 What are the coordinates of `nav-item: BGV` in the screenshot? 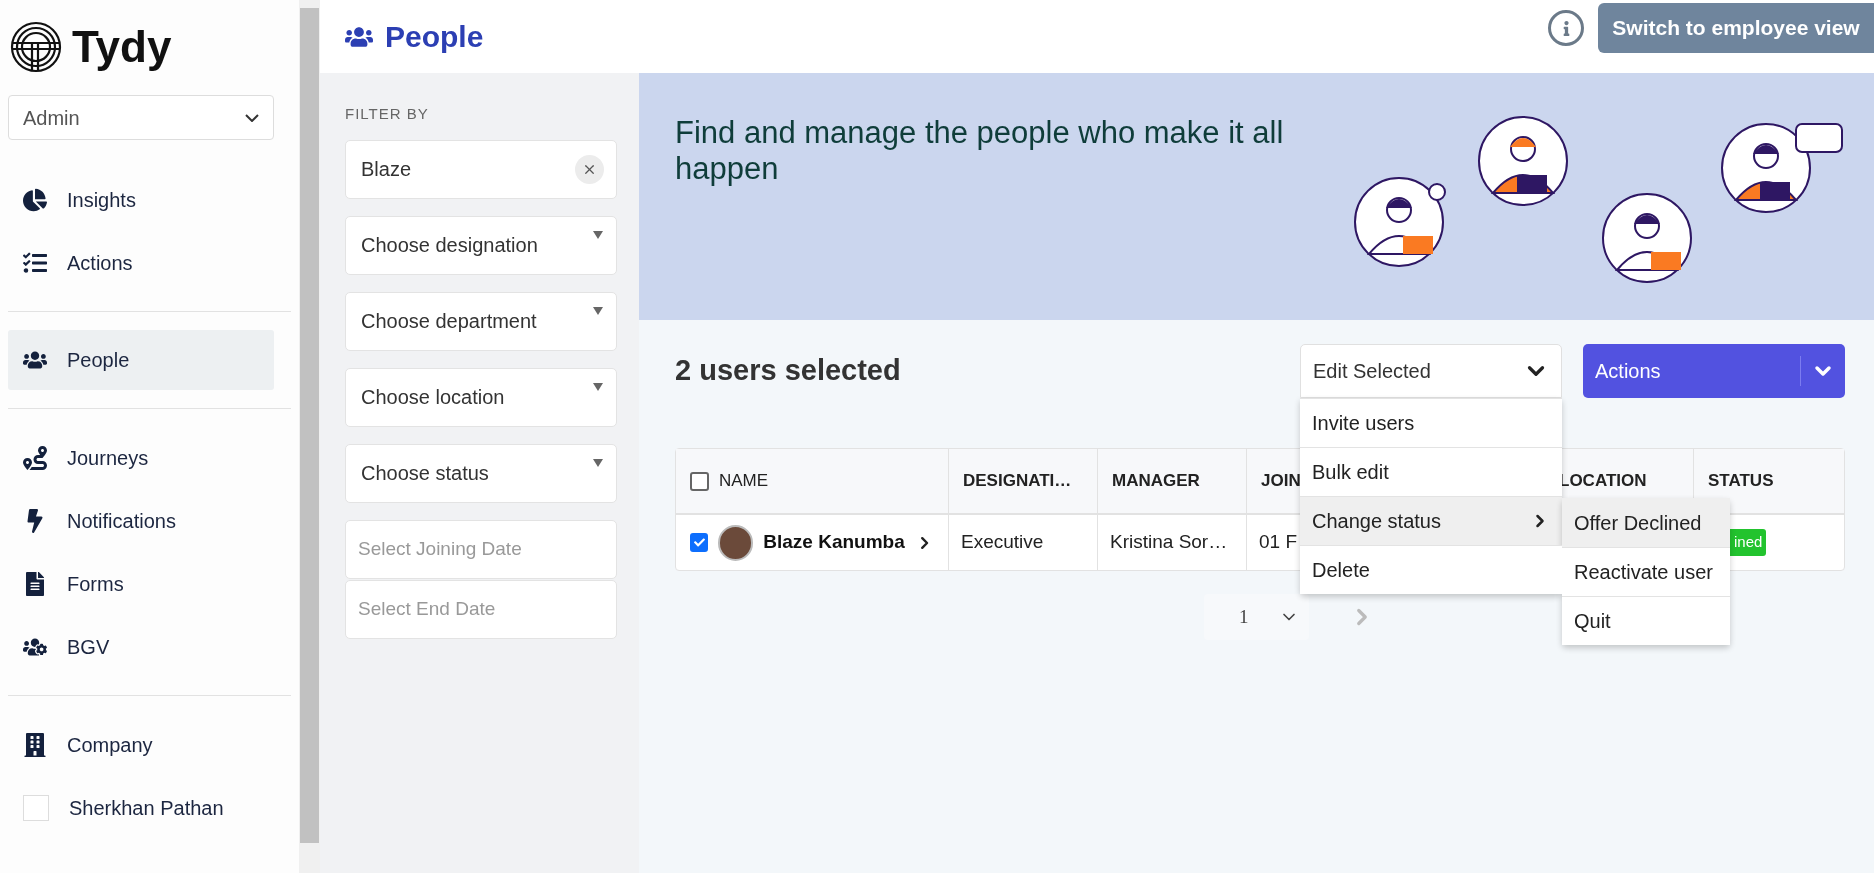 It's located at (141, 646).